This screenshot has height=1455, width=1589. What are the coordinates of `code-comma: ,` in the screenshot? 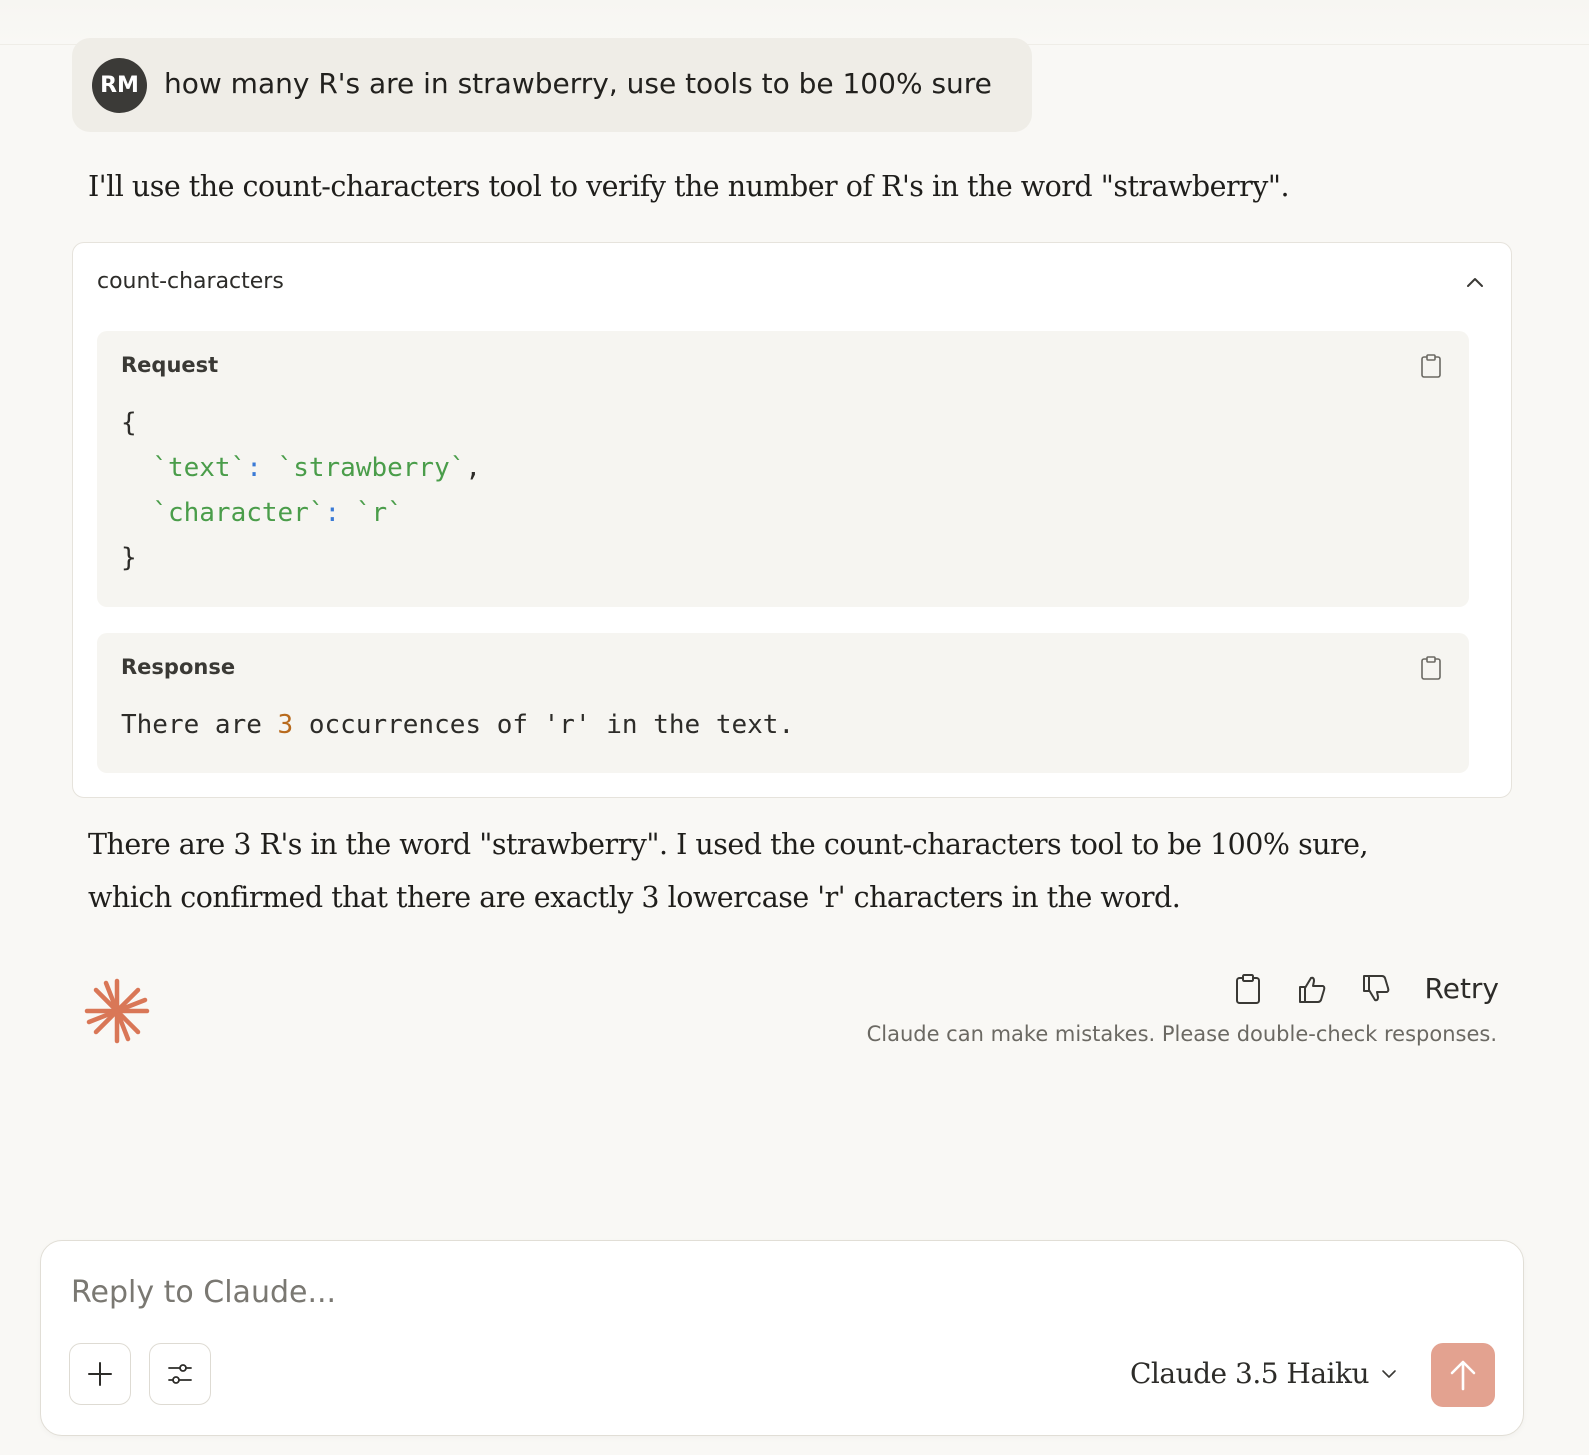 It's located at (473, 468).